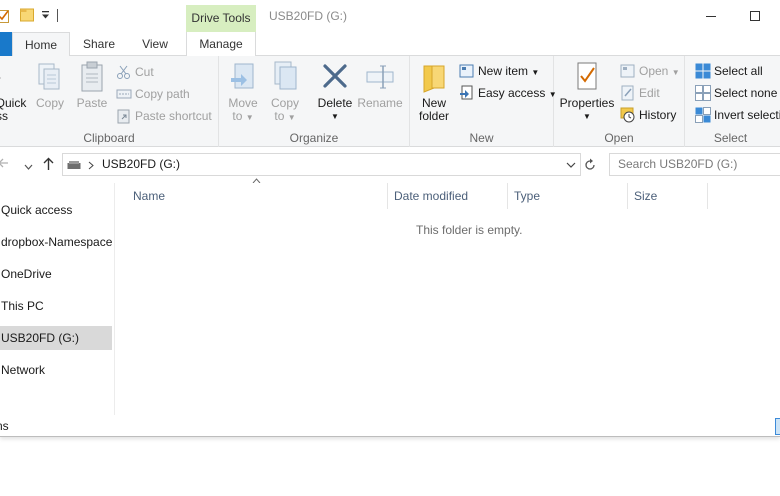 The image size is (780, 496). Describe the element at coordinates (434, 91) in the screenshot. I see `new-folder-button: New folder` at that location.